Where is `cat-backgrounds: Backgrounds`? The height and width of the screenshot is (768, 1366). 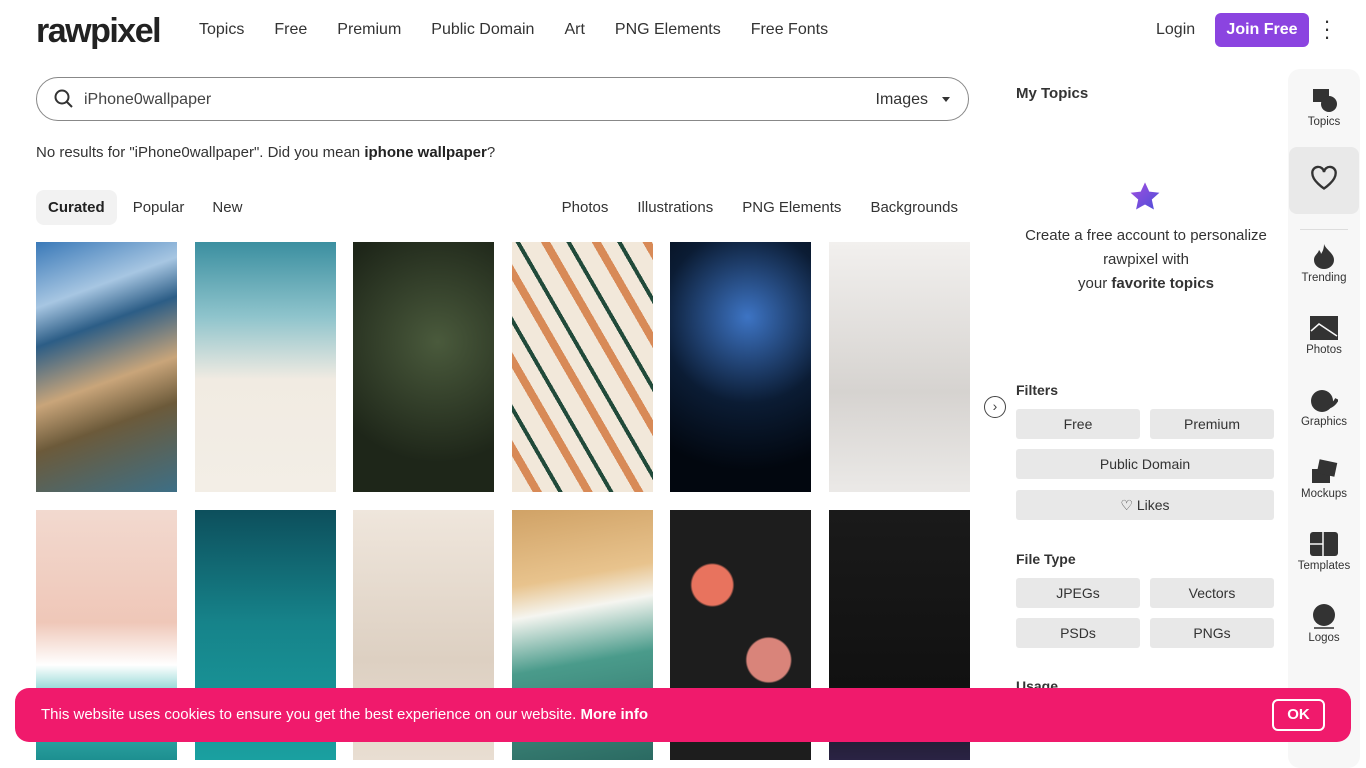
cat-backgrounds: Backgrounds is located at coordinates (914, 207).